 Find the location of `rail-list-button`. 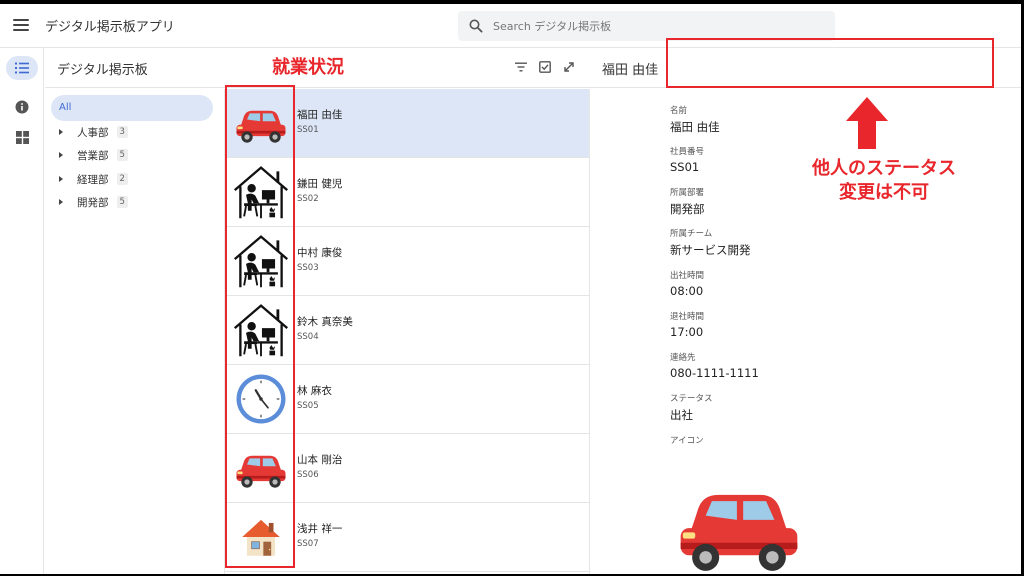

rail-list-button is located at coordinates (22, 68).